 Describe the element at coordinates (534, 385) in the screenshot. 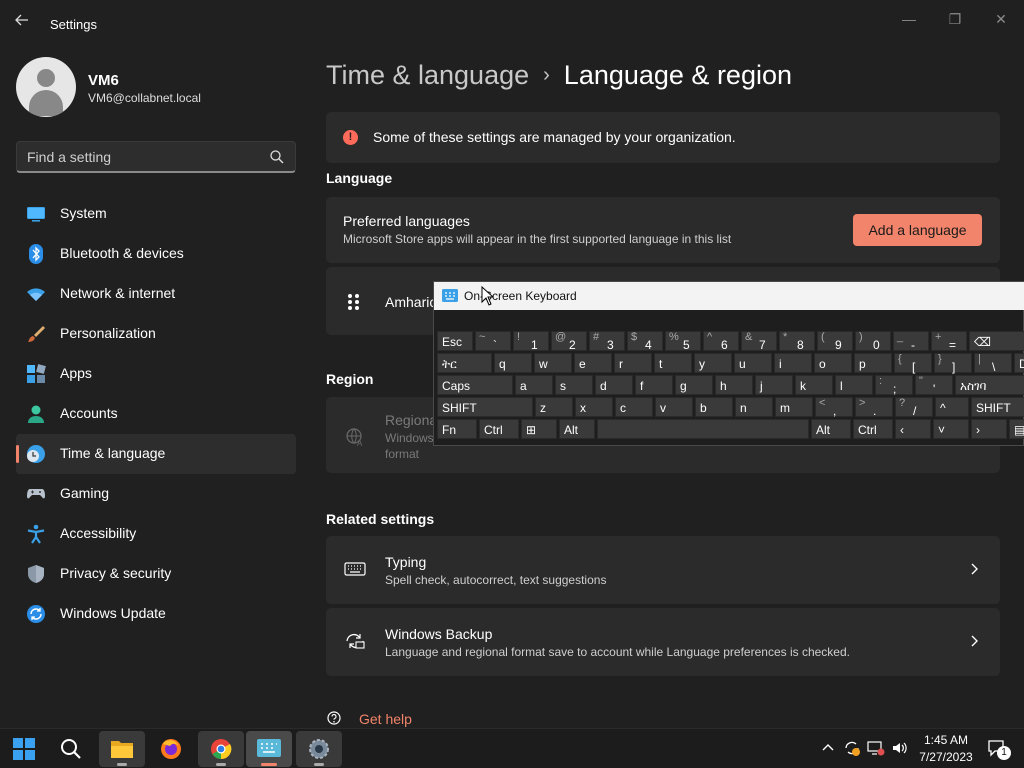

I see `osk-key: a` at that location.